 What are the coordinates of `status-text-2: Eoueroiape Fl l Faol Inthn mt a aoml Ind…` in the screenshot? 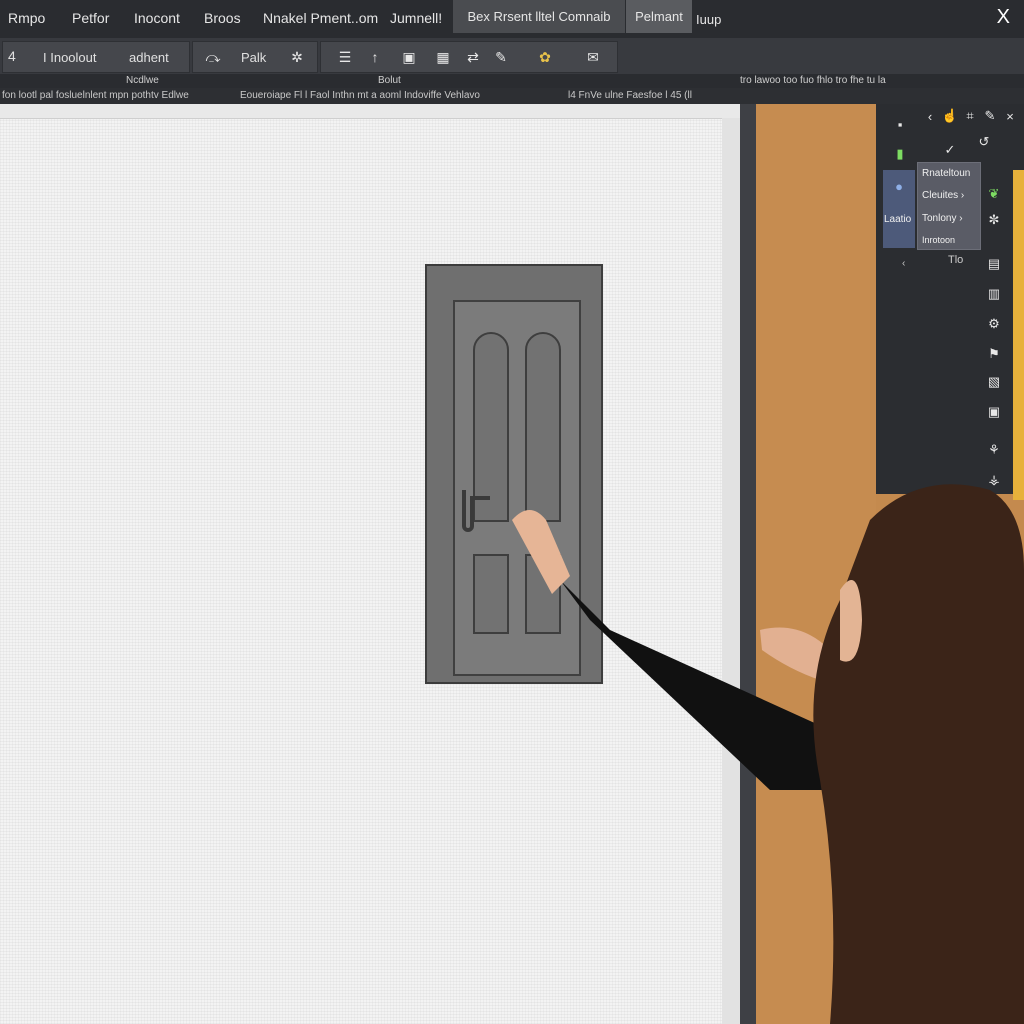 It's located at (360, 95).